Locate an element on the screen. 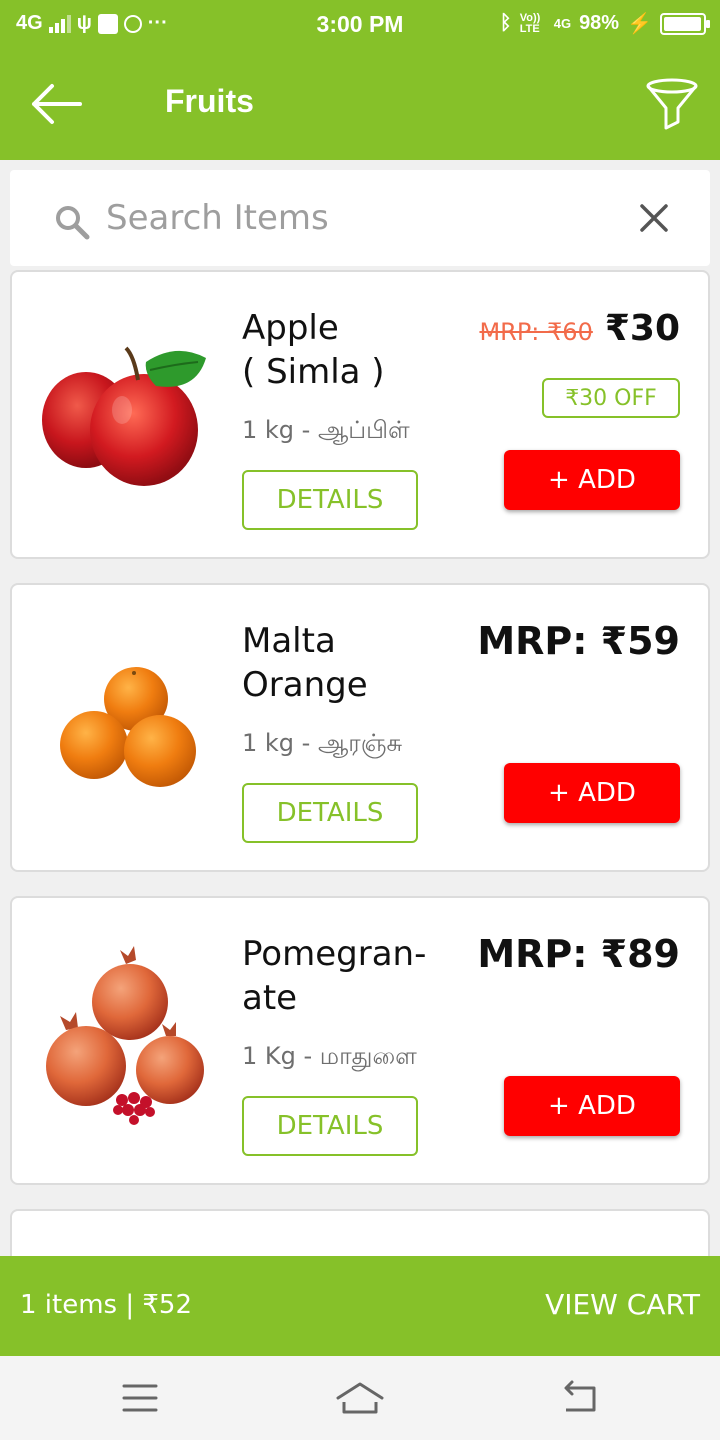 The width and height of the screenshot is (720, 1440). page-title: Fruits is located at coordinates (209, 101).